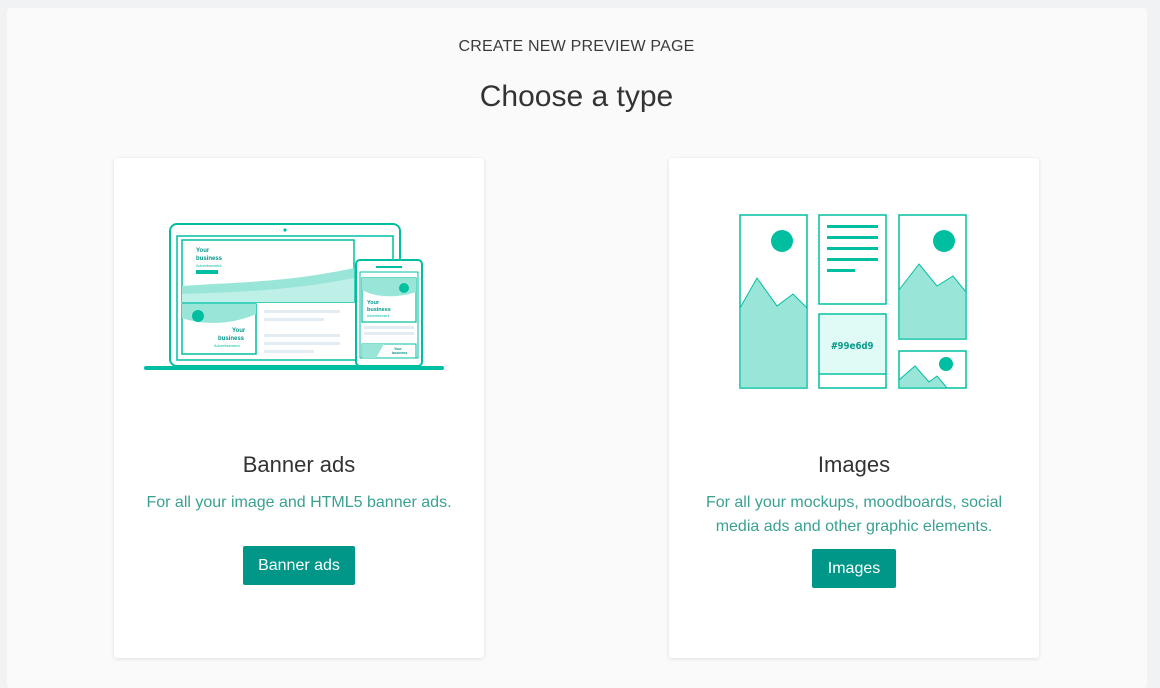 Image resolution: width=1160 pixels, height=688 pixels. I want to click on banner-ads-description: For all your image and HTML5 banner ads., so click(299, 502).